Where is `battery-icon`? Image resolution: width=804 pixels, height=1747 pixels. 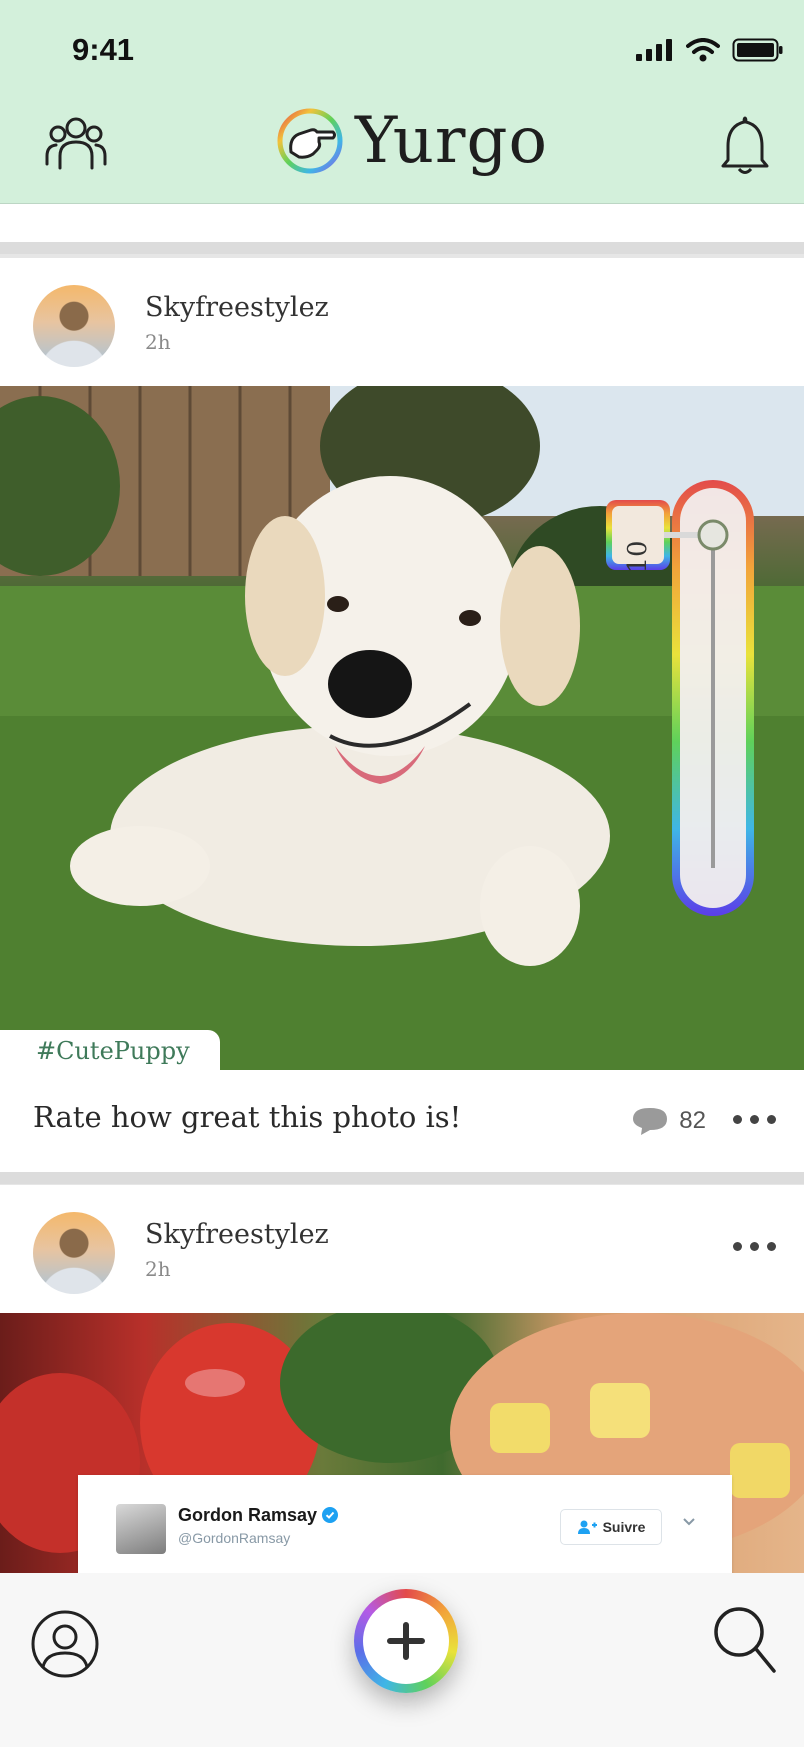 battery-icon is located at coordinates (757, 50).